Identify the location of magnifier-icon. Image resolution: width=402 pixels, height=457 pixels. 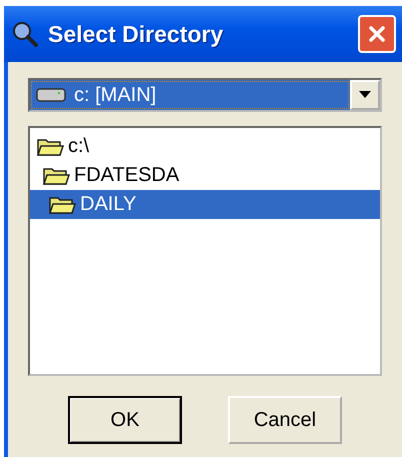
(25, 34).